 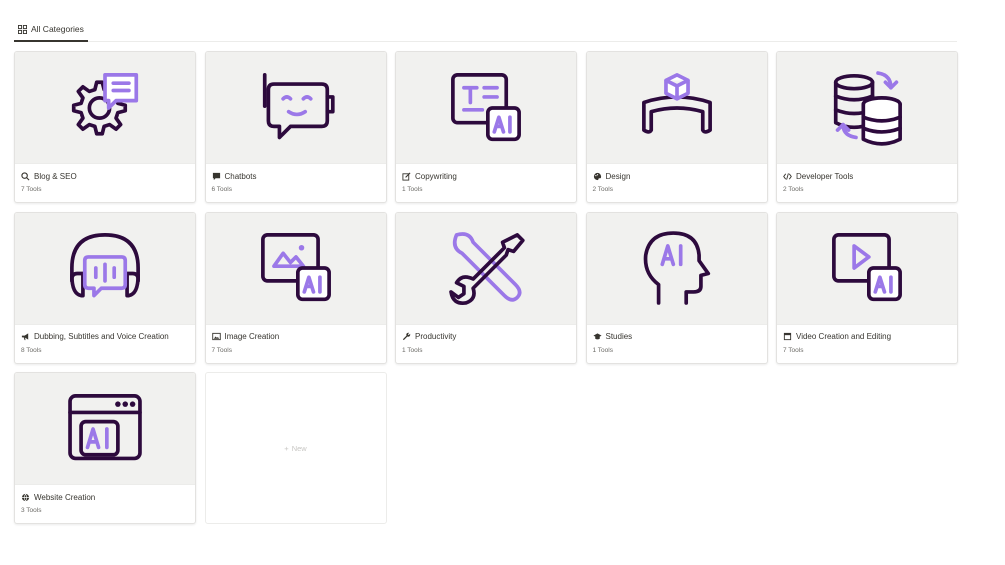 I want to click on edit-icon, so click(x=406, y=176).